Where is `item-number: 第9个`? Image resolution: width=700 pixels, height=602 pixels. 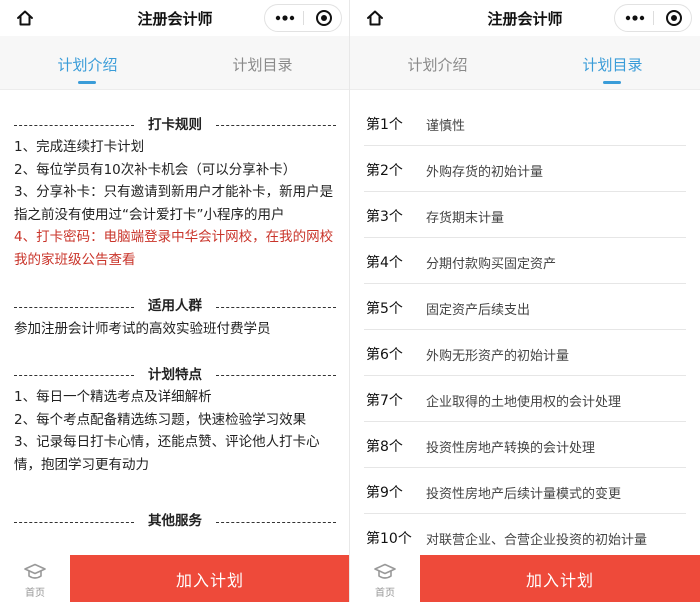 item-number: 第9个 is located at coordinates (384, 493).